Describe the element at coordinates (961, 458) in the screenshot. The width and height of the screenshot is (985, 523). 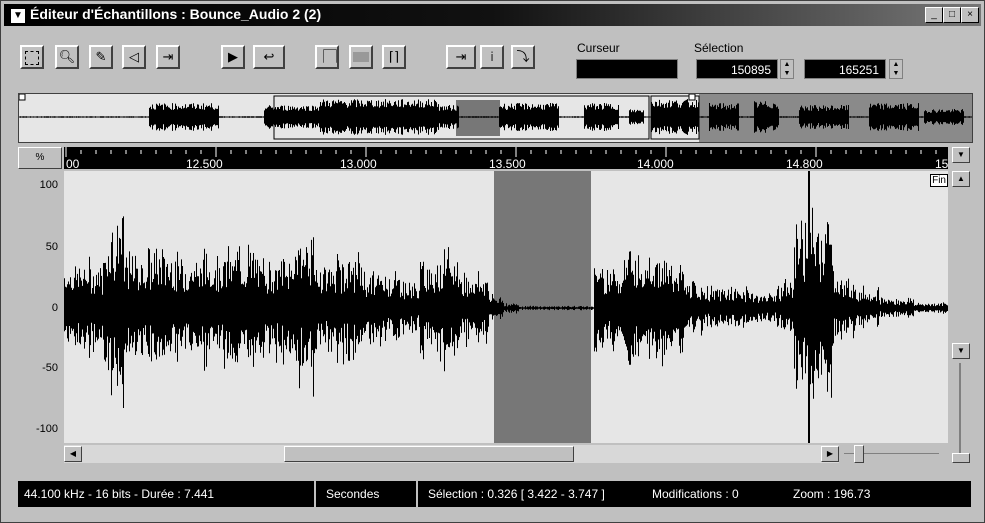
I see `zoom-slider-thumb` at that location.